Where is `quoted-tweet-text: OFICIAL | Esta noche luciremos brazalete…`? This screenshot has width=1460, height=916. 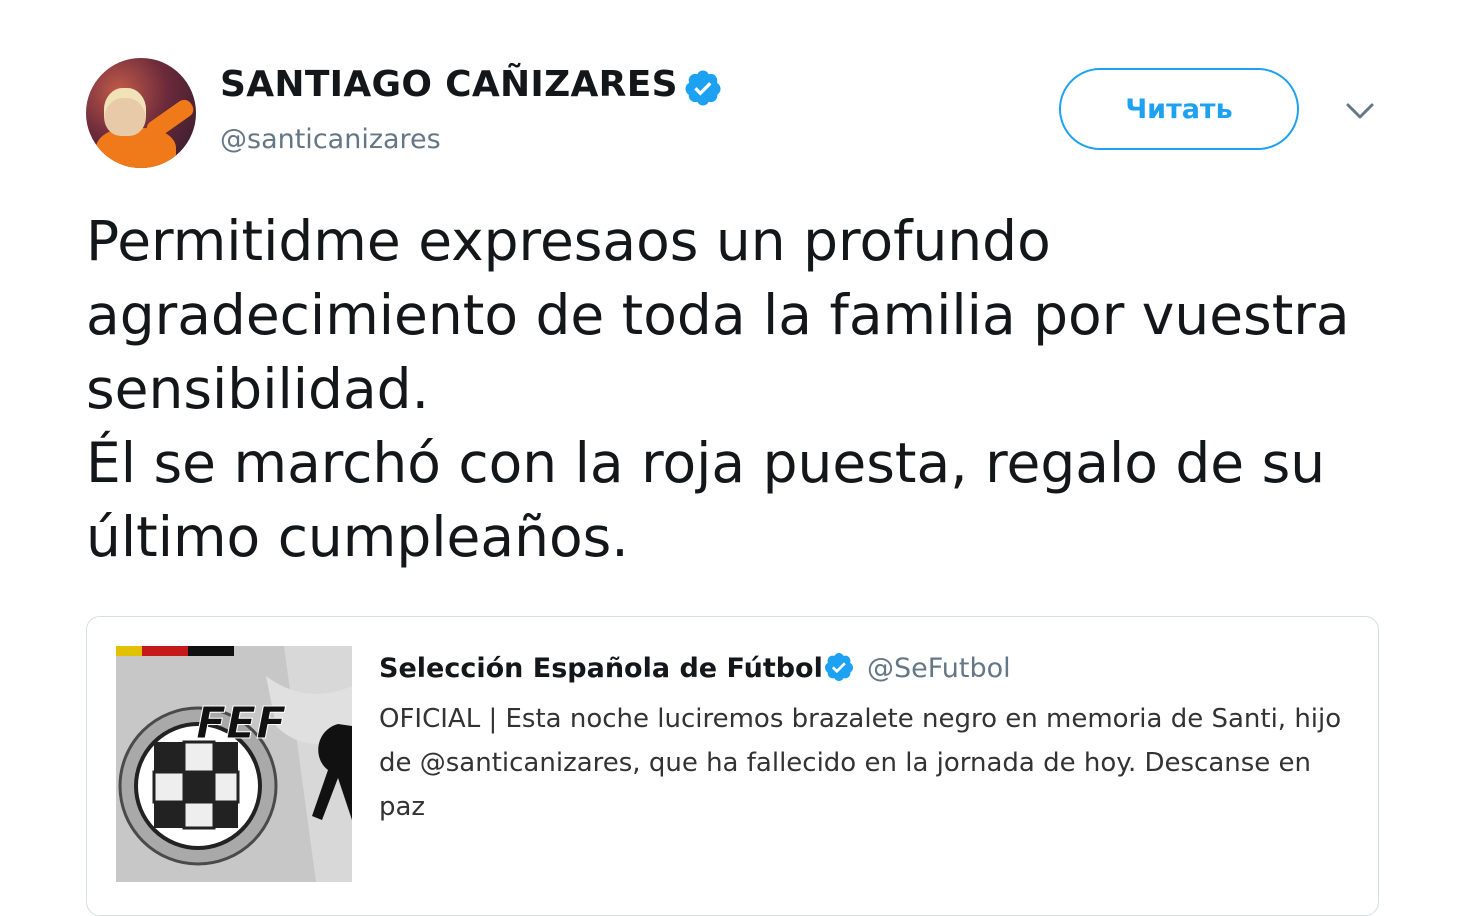 quoted-tweet-text: OFICIAL | Esta noche luciremos brazalete… is located at coordinates (860, 763).